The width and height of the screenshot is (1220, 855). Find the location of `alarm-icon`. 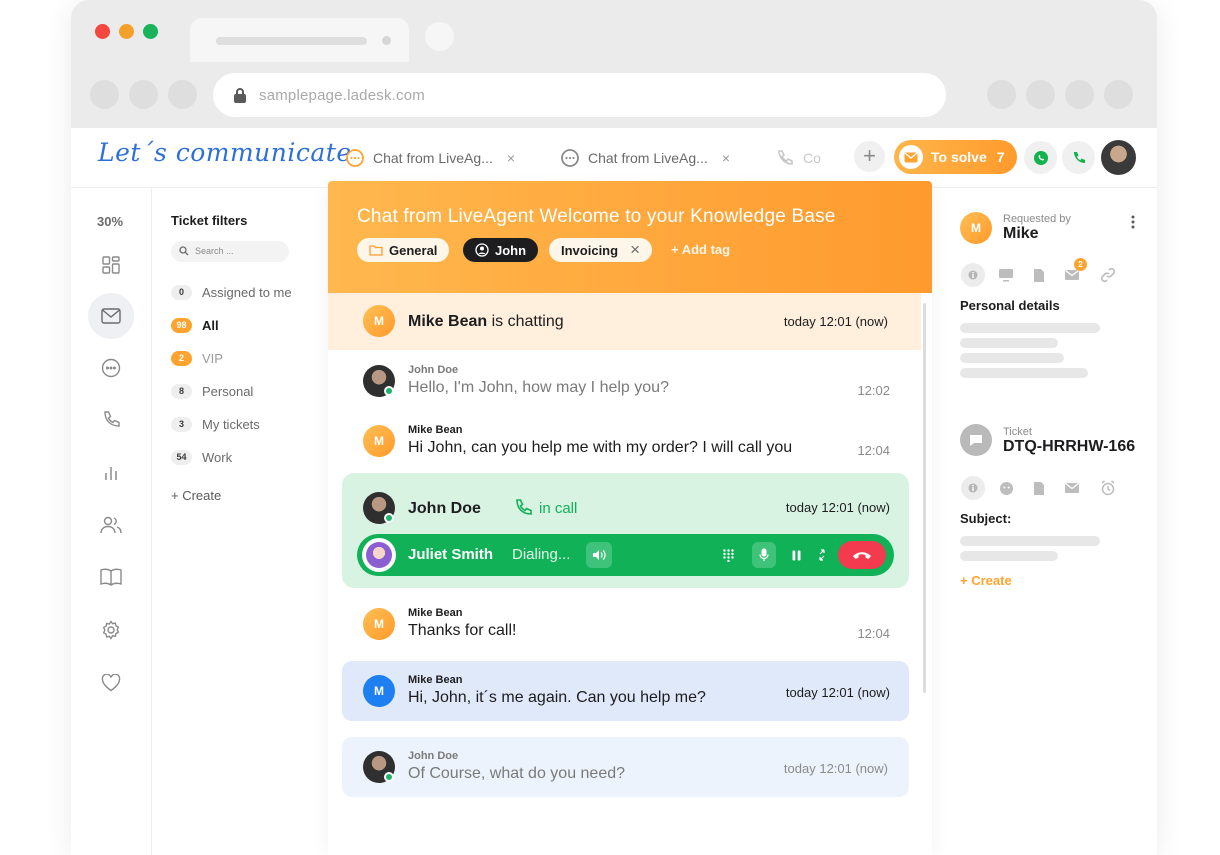

alarm-icon is located at coordinates (1108, 488).